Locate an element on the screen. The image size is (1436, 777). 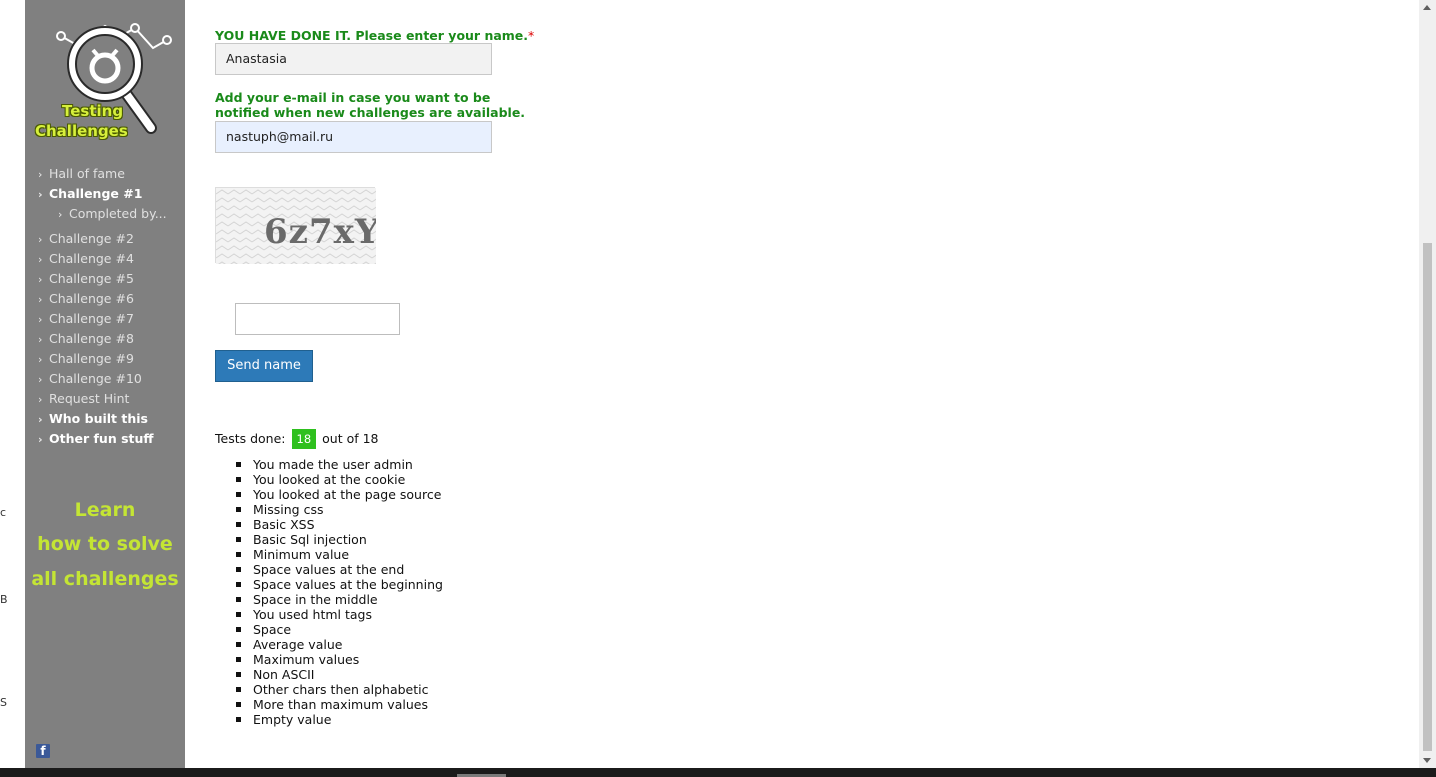
captcha-text: 6z7xY is located at coordinates (320, 232).